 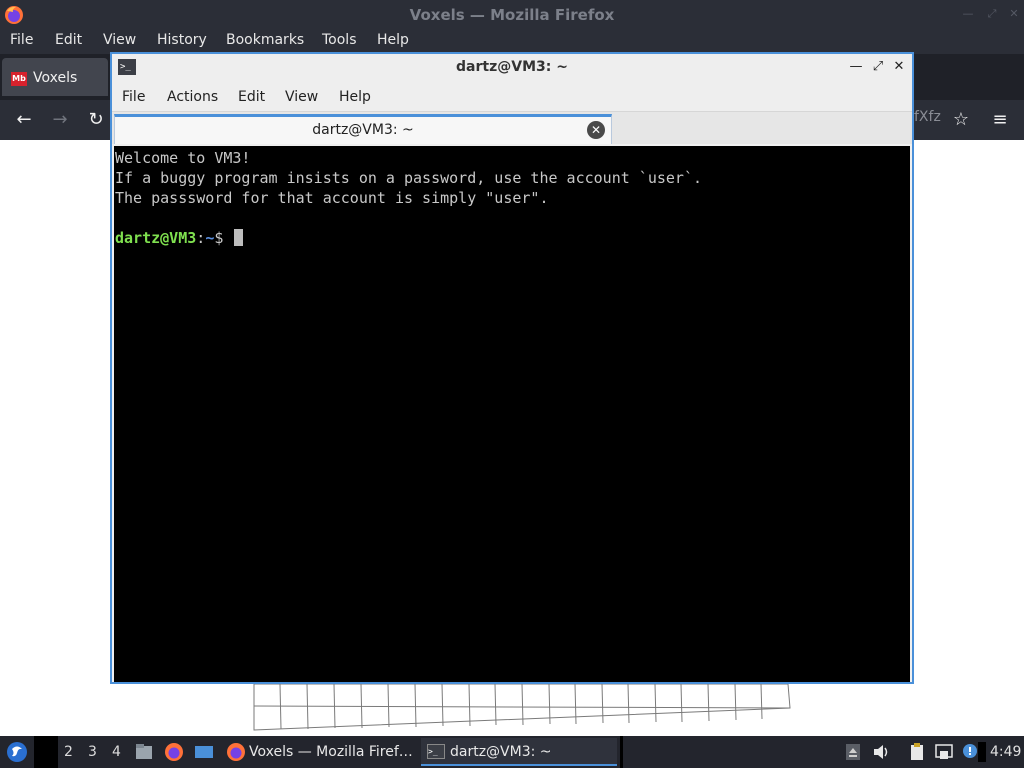 What do you see at coordinates (144, 752) in the screenshot?
I see `file-manager-icon` at bounding box center [144, 752].